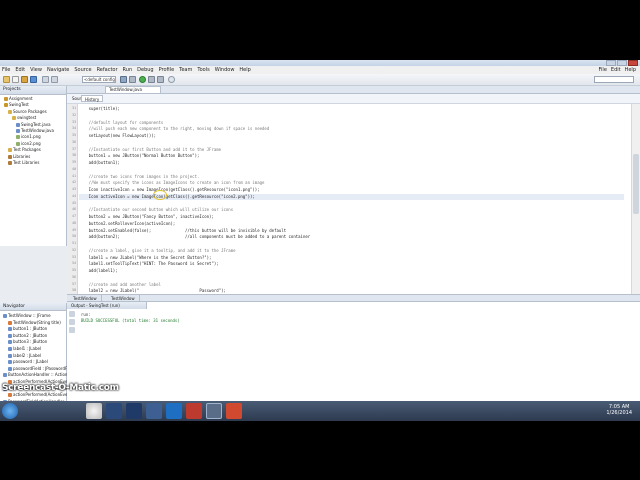 The image size is (640, 480). What do you see at coordinates (74, 290) in the screenshot?
I see `line-number: 58` at bounding box center [74, 290].